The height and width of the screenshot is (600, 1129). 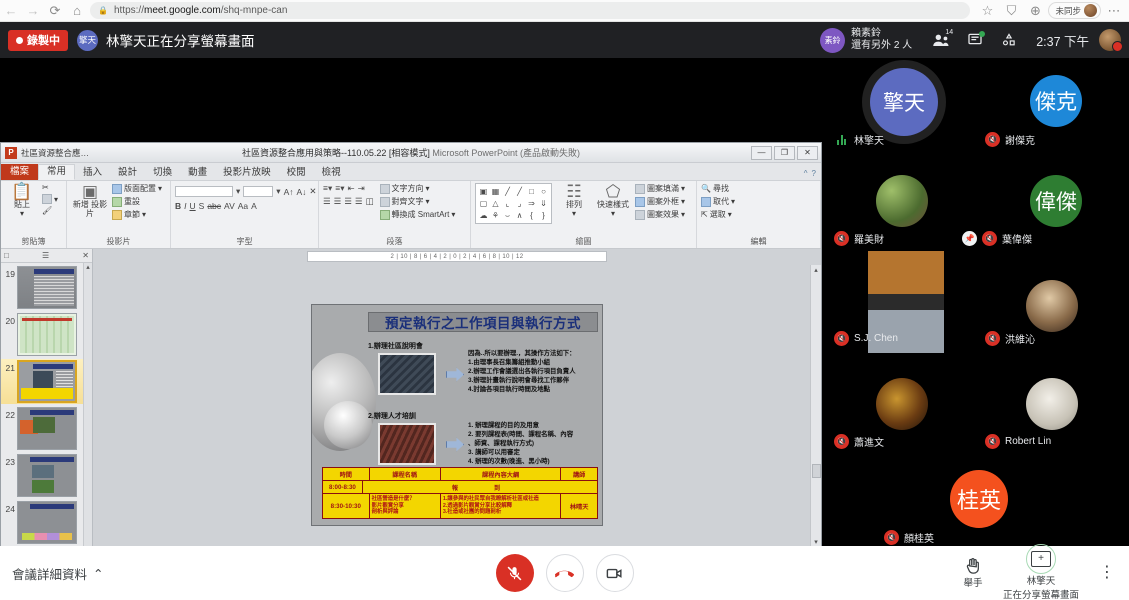 What do you see at coordinates (312, 191) in the screenshot?
I see `clear-formatting-icon: ✕` at bounding box center [312, 191].